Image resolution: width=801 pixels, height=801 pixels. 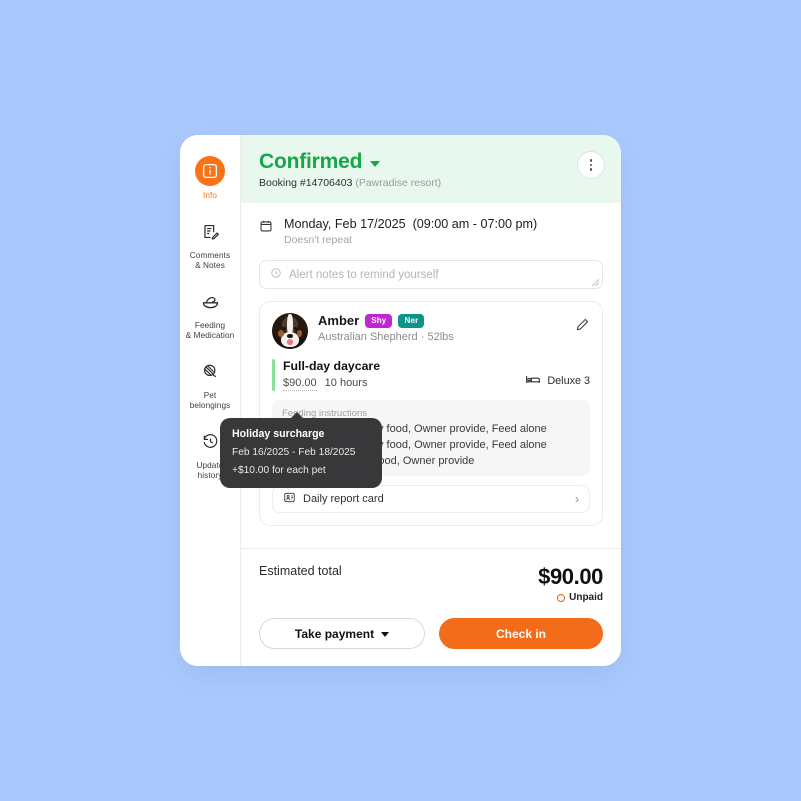 What do you see at coordinates (343, 499) in the screenshot?
I see `daily-report-card-label: Daily report card` at bounding box center [343, 499].